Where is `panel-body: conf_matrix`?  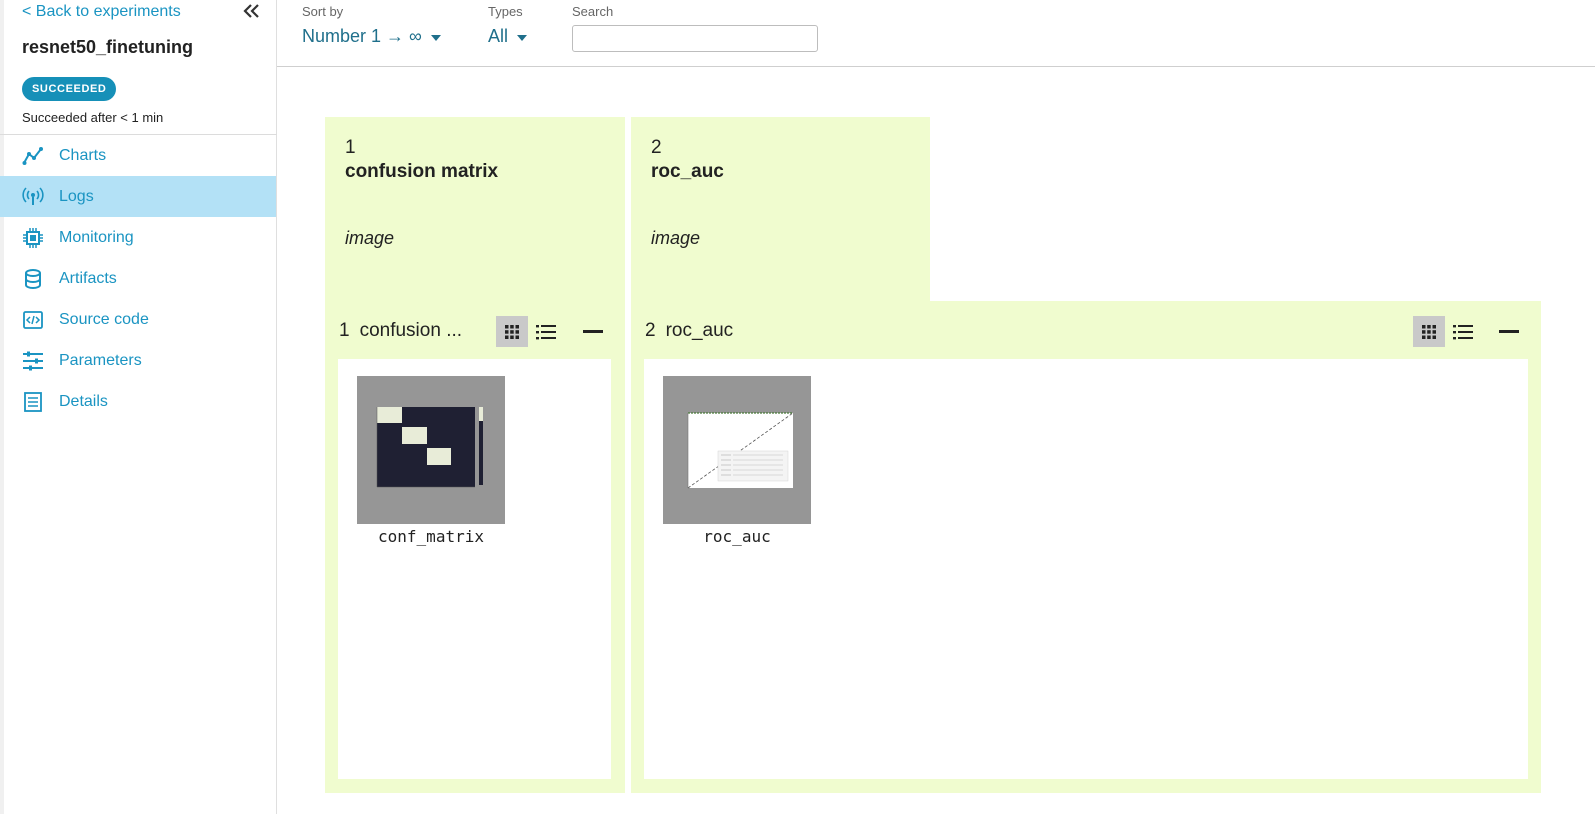
panel-body: conf_matrix is located at coordinates (474, 569).